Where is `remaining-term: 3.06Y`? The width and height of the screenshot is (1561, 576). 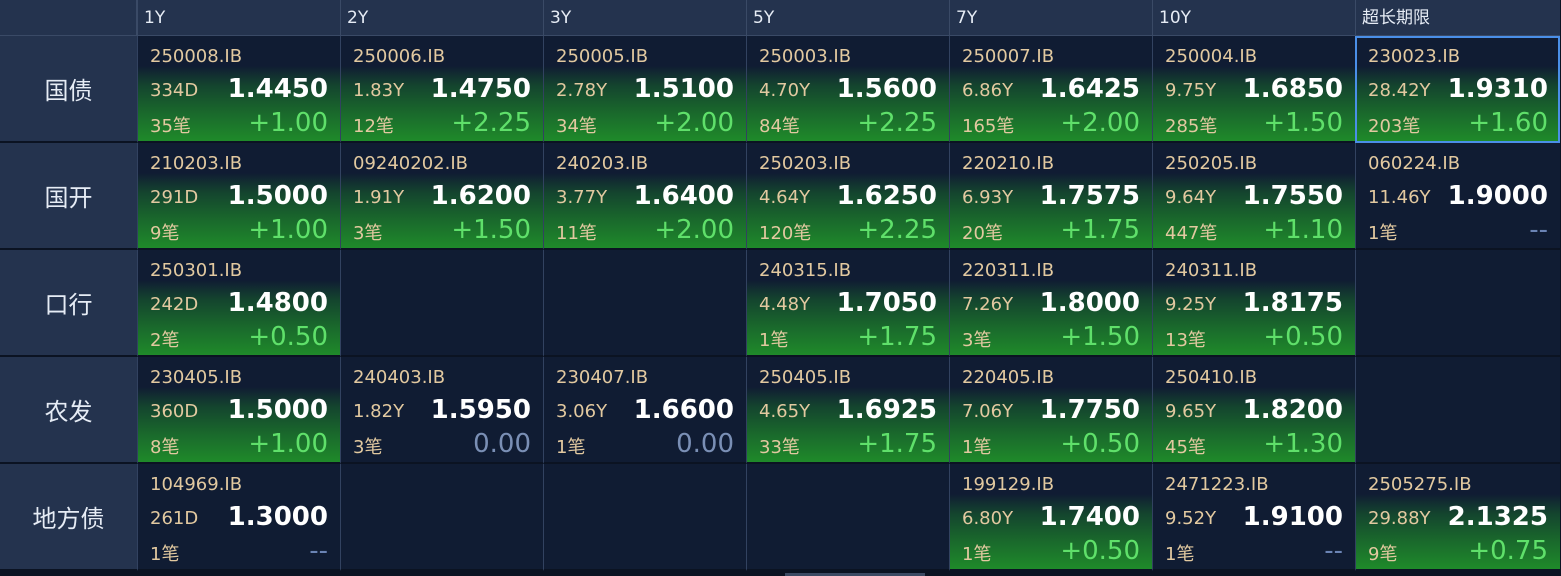 remaining-term: 3.06Y is located at coordinates (582, 411).